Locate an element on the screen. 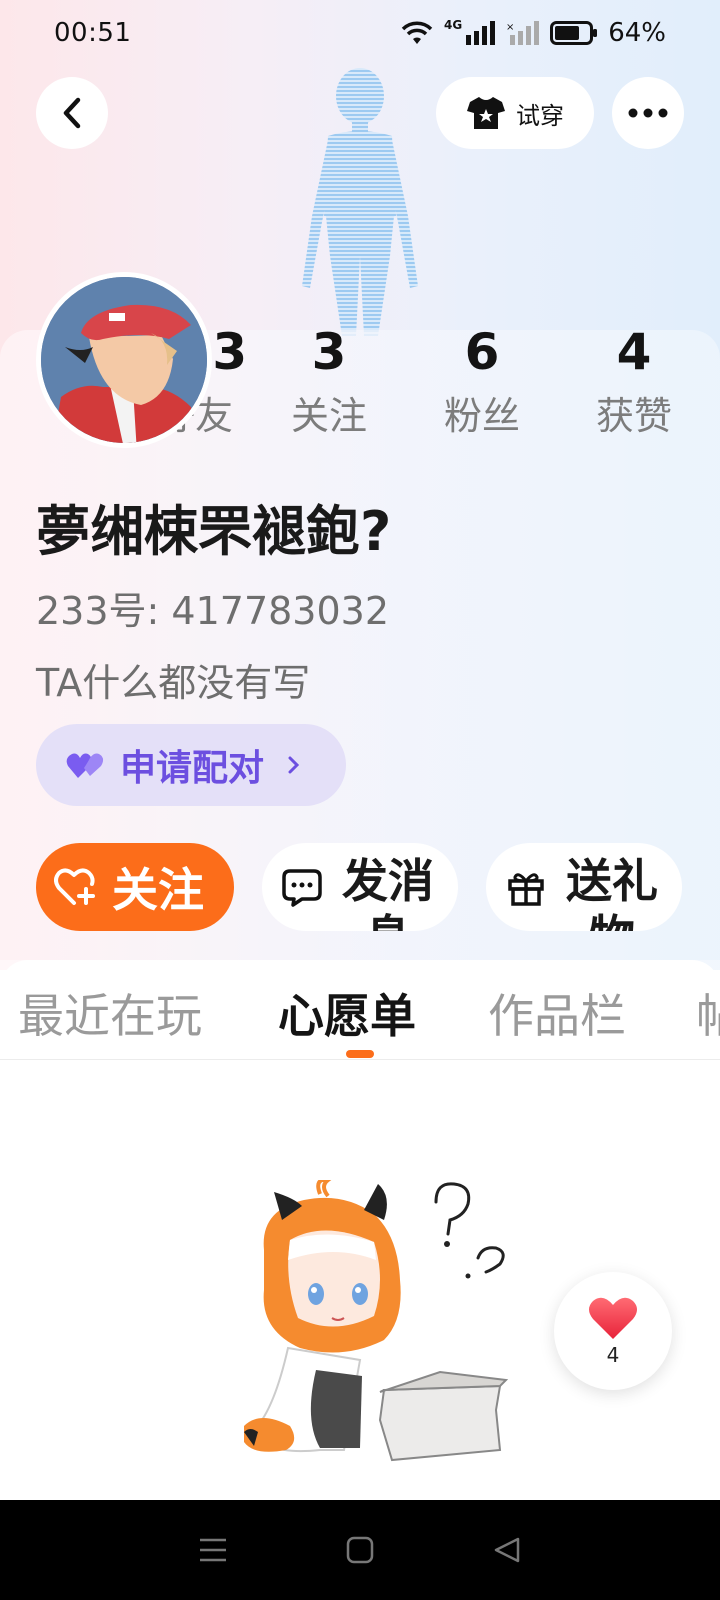 The width and height of the screenshot is (720, 1600). stat-following-value: 3 is located at coordinates (329, 352).